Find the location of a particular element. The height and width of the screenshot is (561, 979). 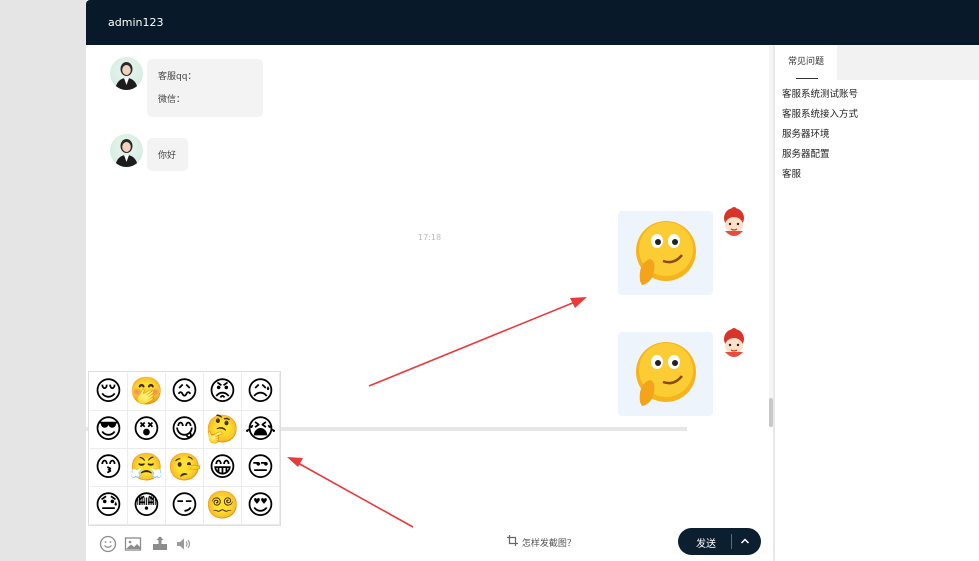

emoji-option: 😌 is located at coordinates (109, 392).